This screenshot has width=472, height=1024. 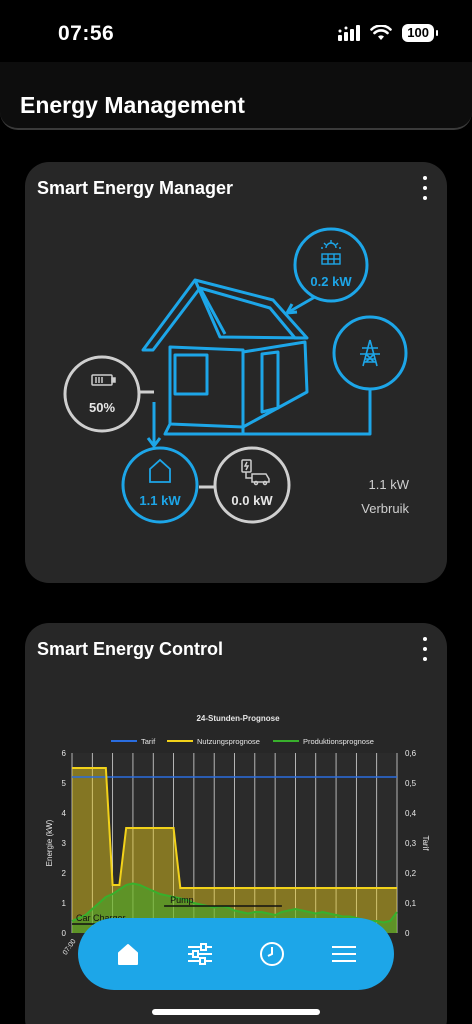 What do you see at coordinates (102, 407) in the screenshot?
I see `battery-value: 50%` at bounding box center [102, 407].